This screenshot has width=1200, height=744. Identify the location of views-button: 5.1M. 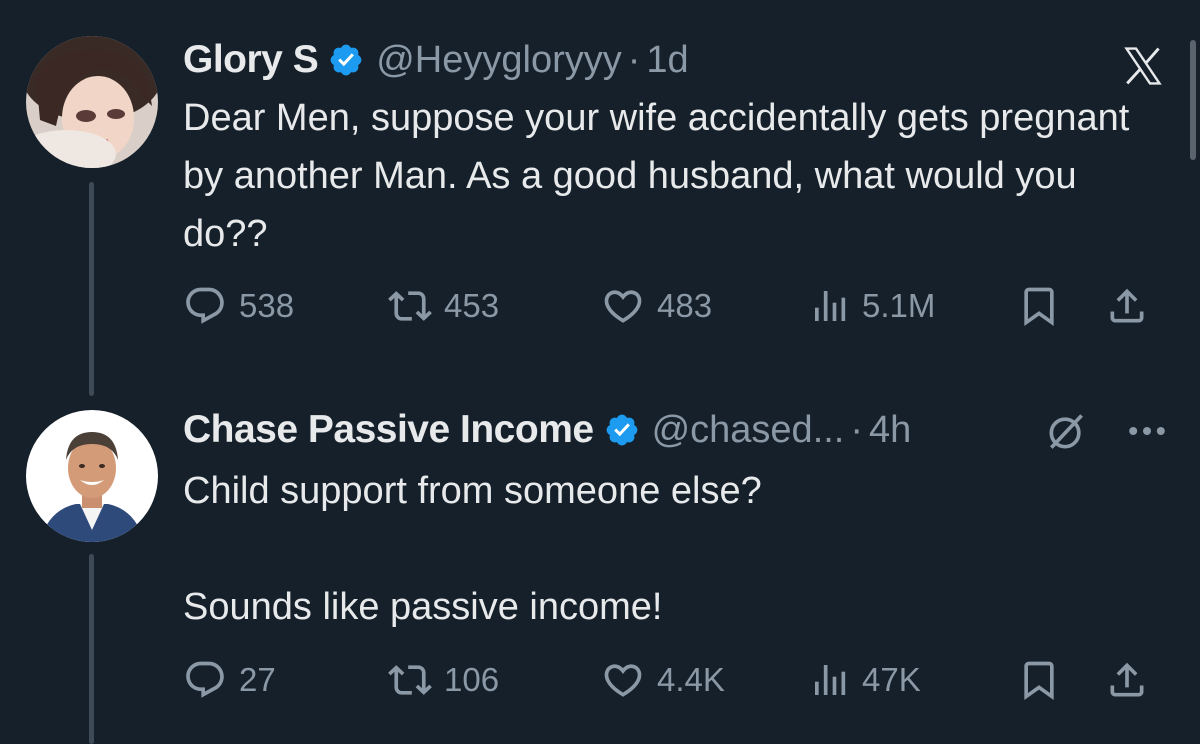
(872, 306).